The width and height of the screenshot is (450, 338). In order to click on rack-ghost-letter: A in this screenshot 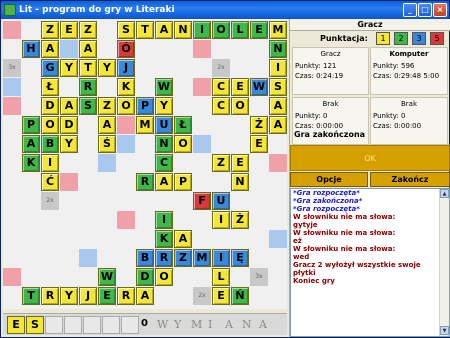, I will do `click(263, 324)`.